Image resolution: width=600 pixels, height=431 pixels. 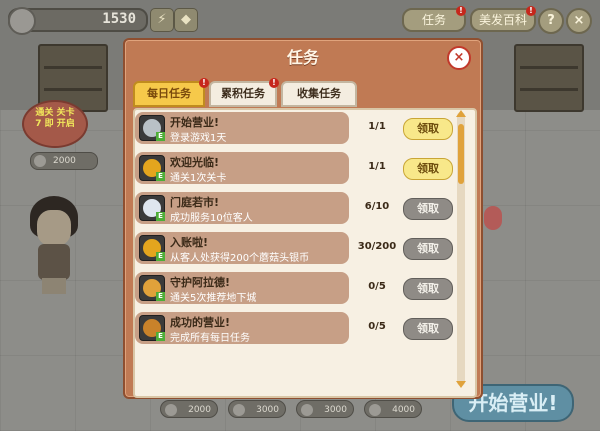 I want to click on task-row: E 开始营业! 登录游戏1天 1/1 领取, so click(x=295, y=128).